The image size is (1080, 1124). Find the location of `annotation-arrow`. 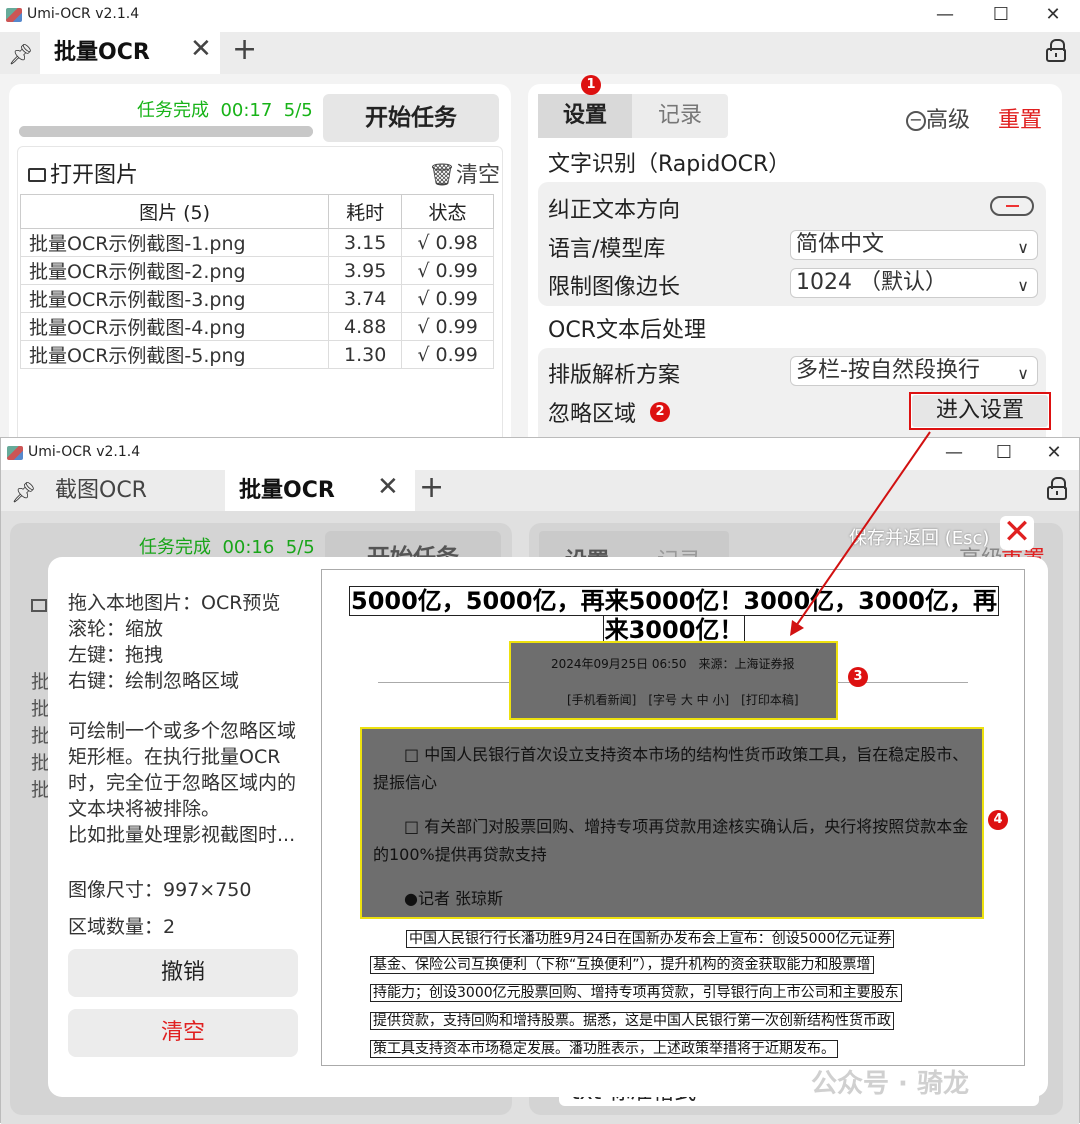

annotation-arrow is located at coordinates (860, 533).